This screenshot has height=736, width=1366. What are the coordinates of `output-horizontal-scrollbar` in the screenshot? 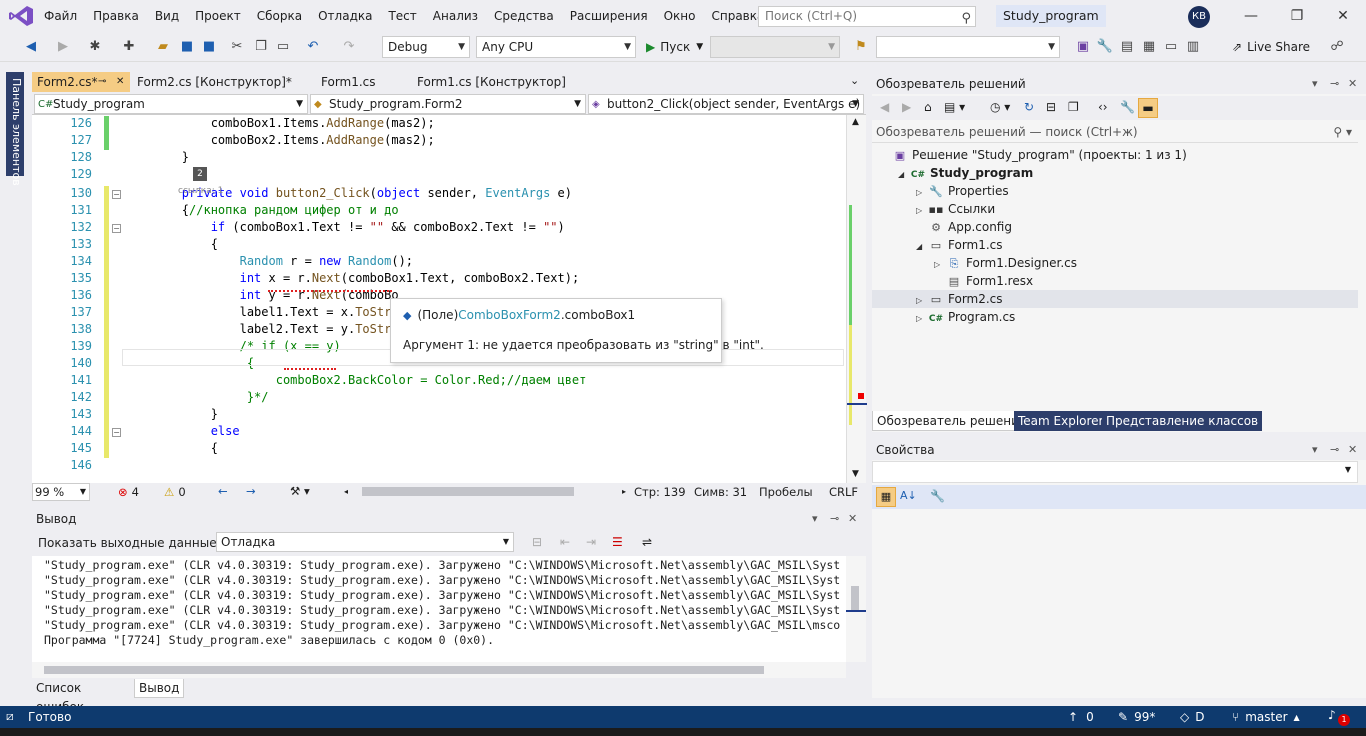 It's located at (439, 670).